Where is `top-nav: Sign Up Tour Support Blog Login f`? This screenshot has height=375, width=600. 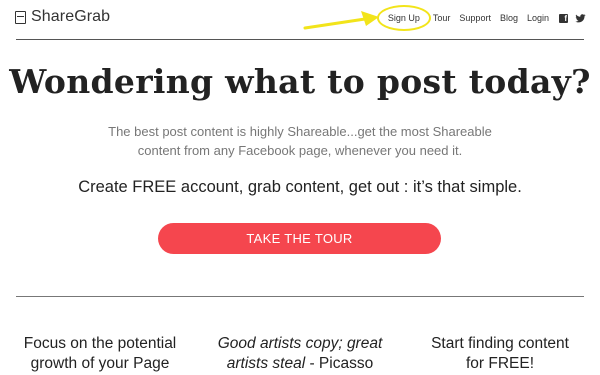 top-nav: Sign Up Tour Support Blog Login f is located at coordinates (481, 18).